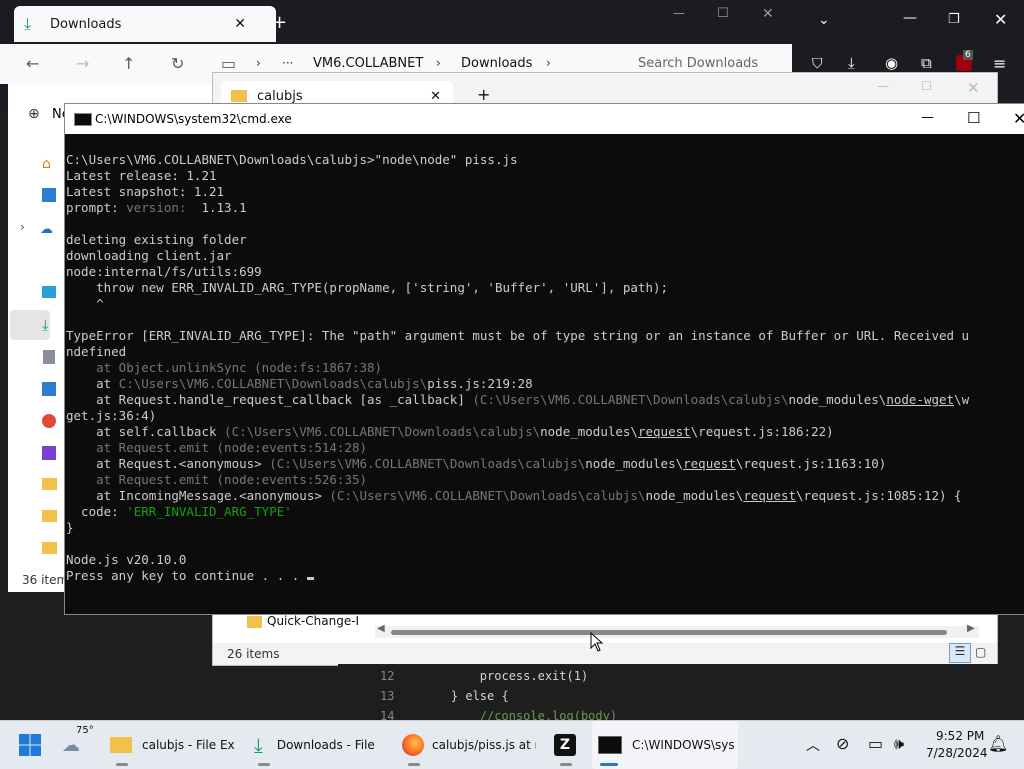 This screenshot has width=1024, height=769. Describe the element at coordinates (128, 63) in the screenshot. I see `up-arrow-icon: ↑` at that location.